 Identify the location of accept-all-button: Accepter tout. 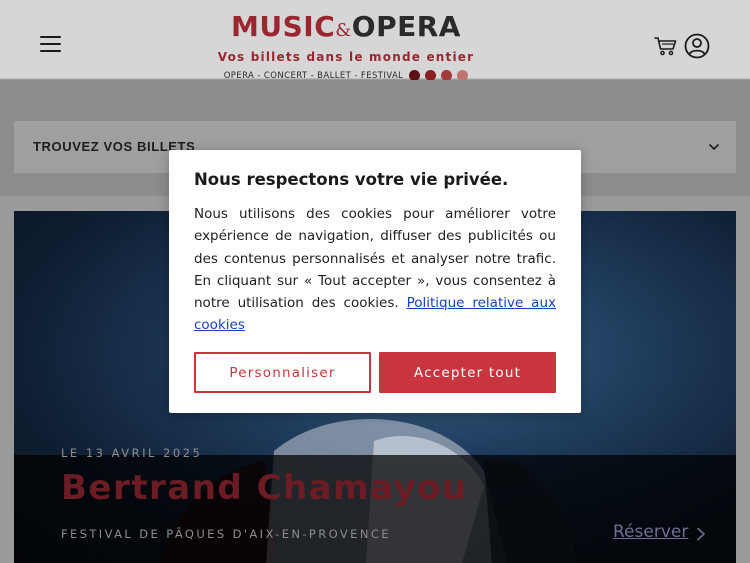
(467, 372).